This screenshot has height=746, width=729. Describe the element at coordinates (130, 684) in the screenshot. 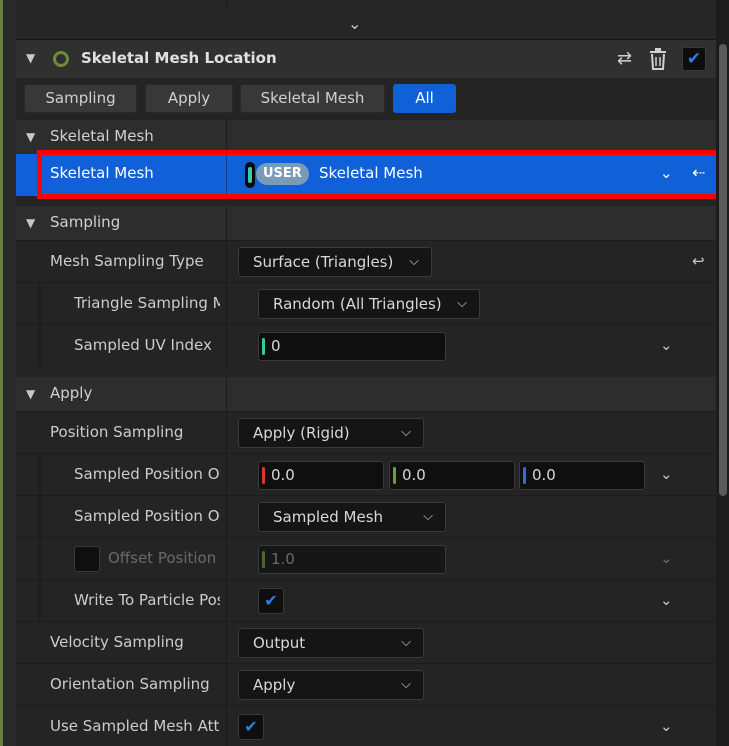

I see `property-label: Orientation Sampling` at that location.